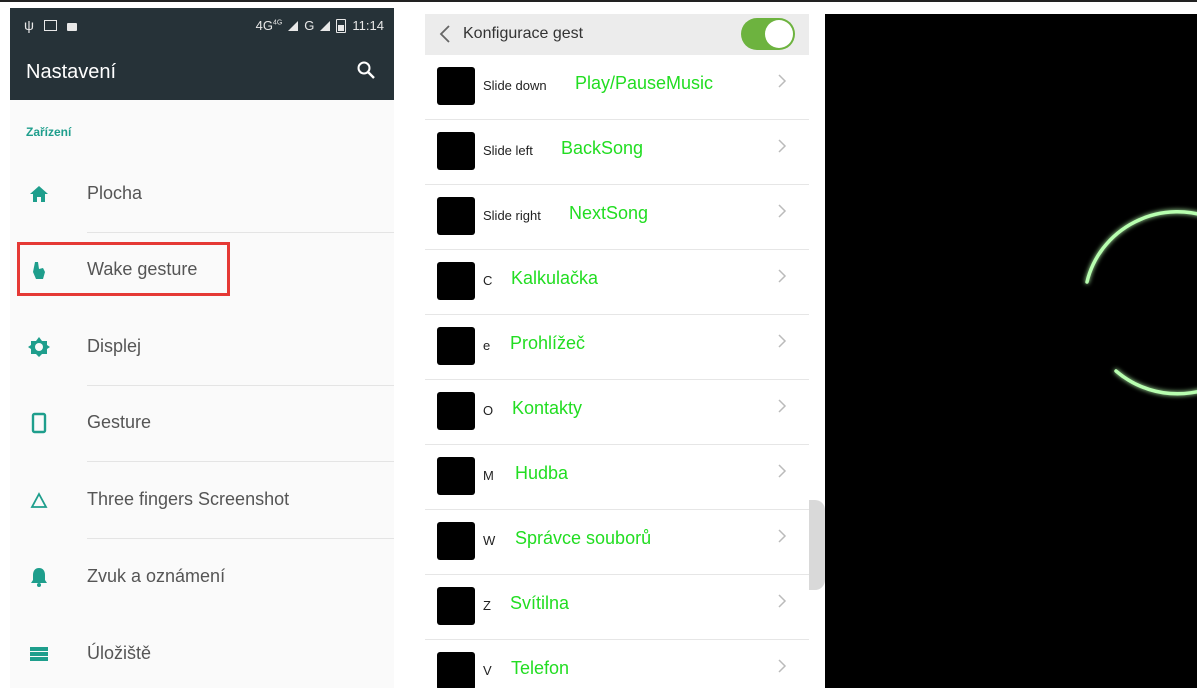  I want to click on gesture-label: W, so click(489, 540).